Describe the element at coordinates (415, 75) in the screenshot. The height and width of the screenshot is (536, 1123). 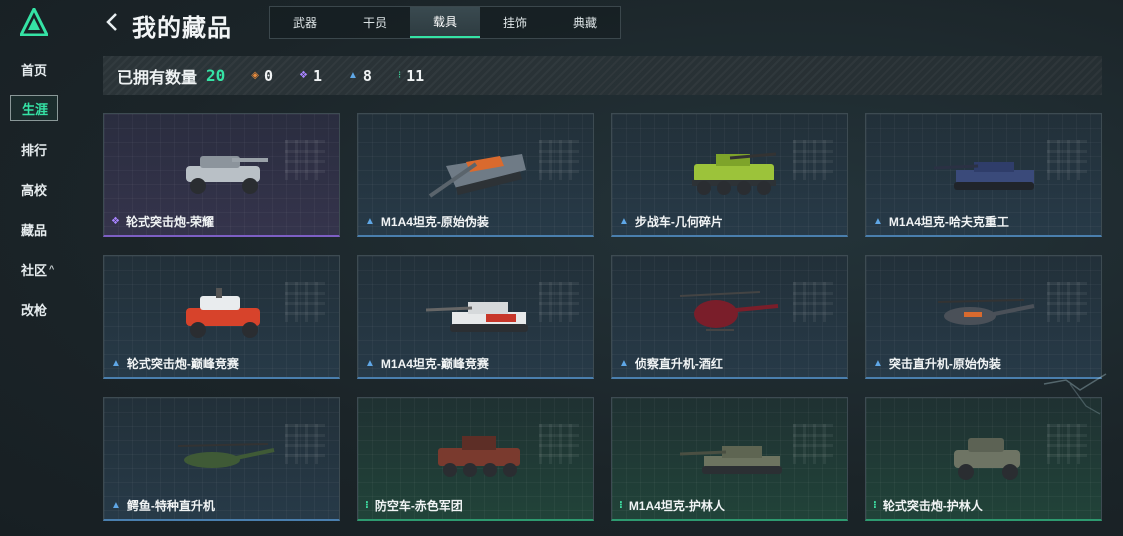
I see `rarity-count-value: 11` at that location.